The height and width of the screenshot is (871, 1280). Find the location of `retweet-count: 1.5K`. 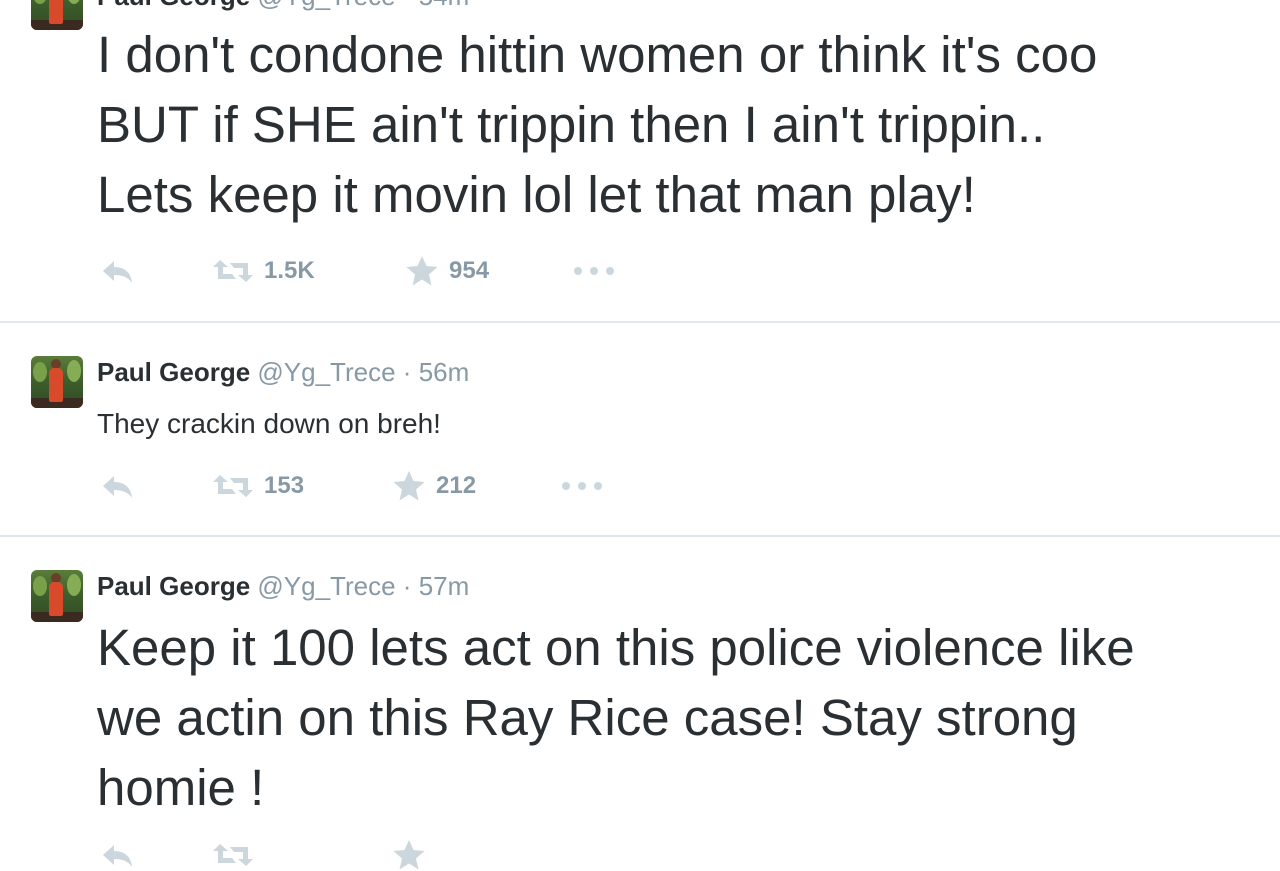

retweet-count: 1.5K is located at coordinates (289, 270).